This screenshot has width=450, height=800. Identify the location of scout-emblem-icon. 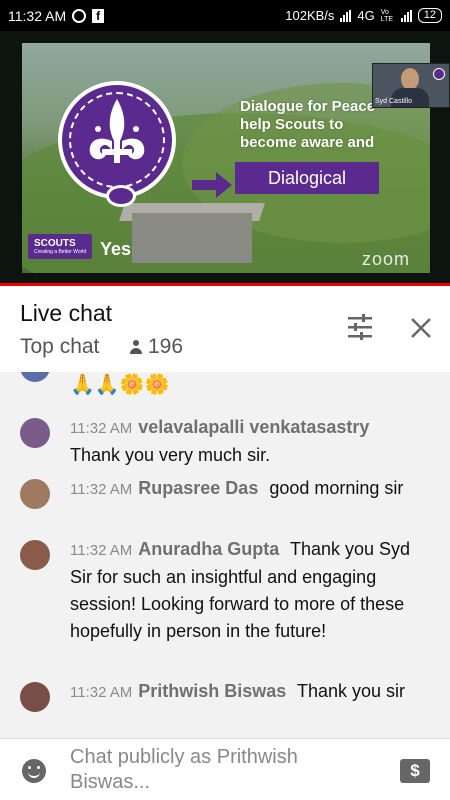
(117, 144).